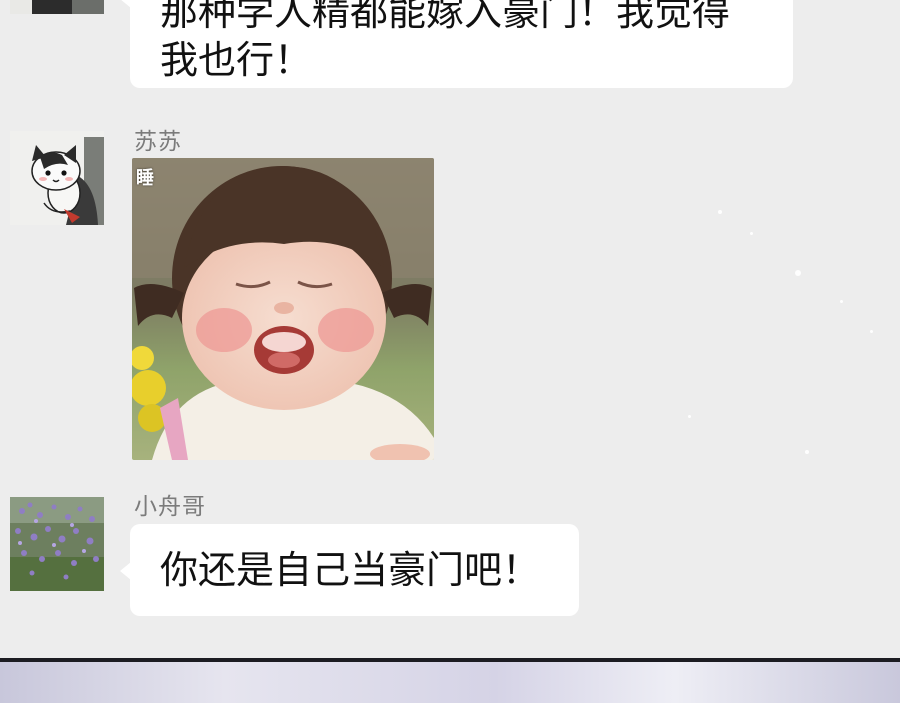 This screenshot has width=900, height=703. Describe the element at coordinates (145, 178) in the screenshot. I see `sticker-caption: 睡` at that location.